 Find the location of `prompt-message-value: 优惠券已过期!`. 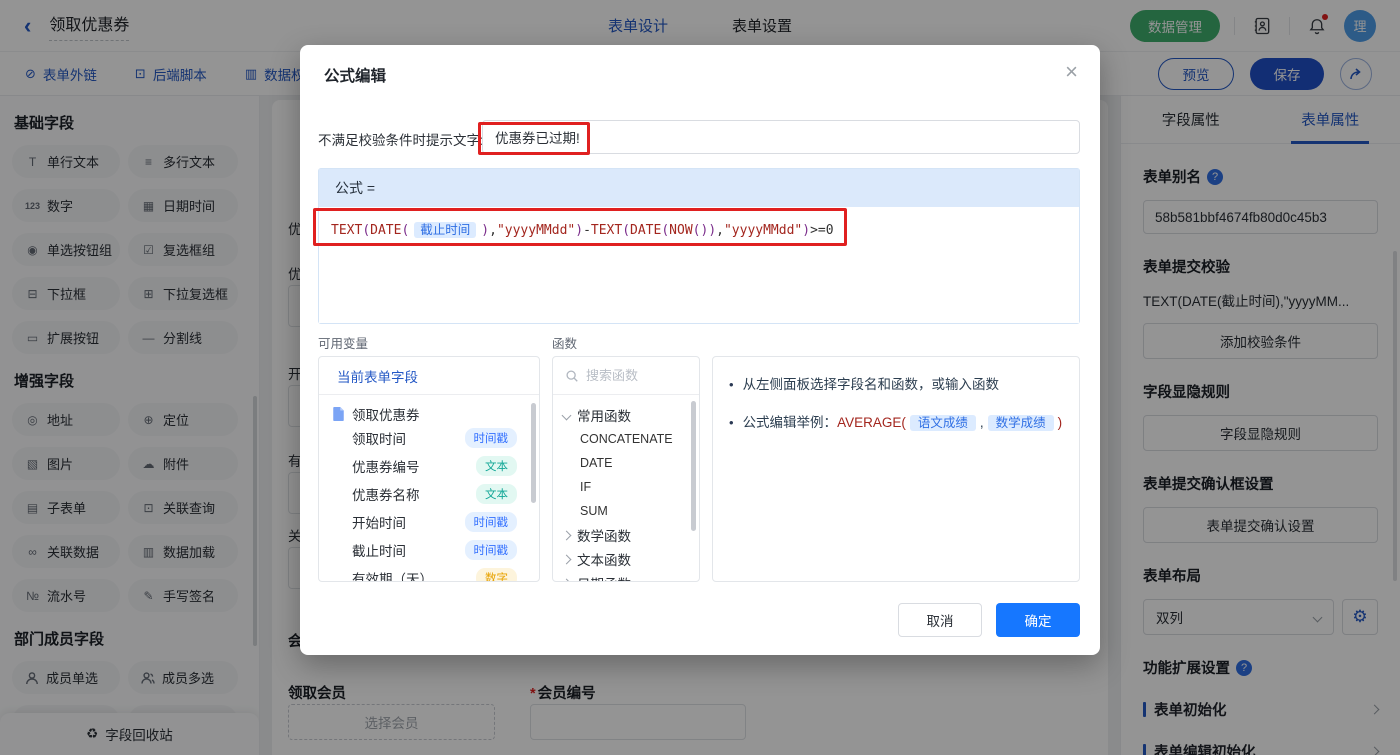

prompt-message-value: 优惠券已过期! is located at coordinates (537, 138).